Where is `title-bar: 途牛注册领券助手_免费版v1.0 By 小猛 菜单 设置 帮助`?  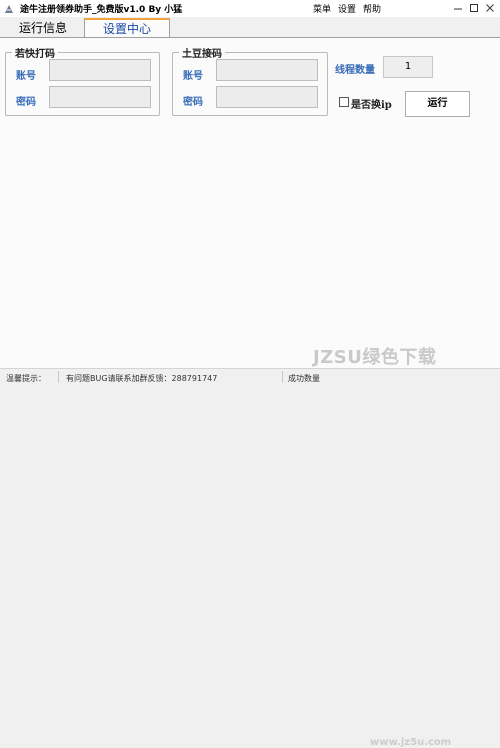
title-bar: 途牛注册领券助手_免费版v1.0 By 小猛 菜单 设置 帮助 is located at coordinates (250, 8).